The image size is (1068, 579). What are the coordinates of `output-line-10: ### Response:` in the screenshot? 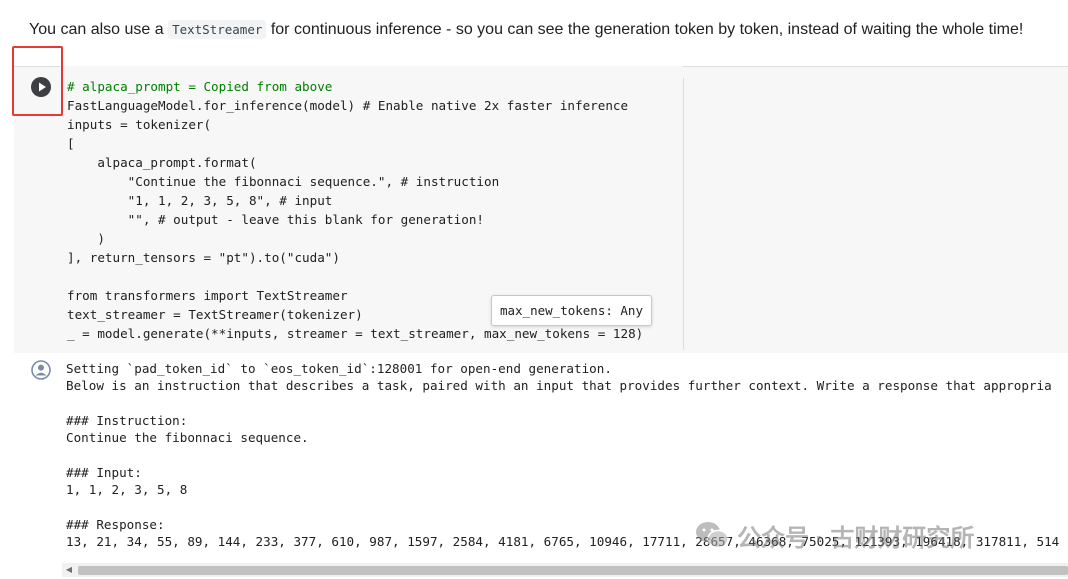 It's located at (115, 524).